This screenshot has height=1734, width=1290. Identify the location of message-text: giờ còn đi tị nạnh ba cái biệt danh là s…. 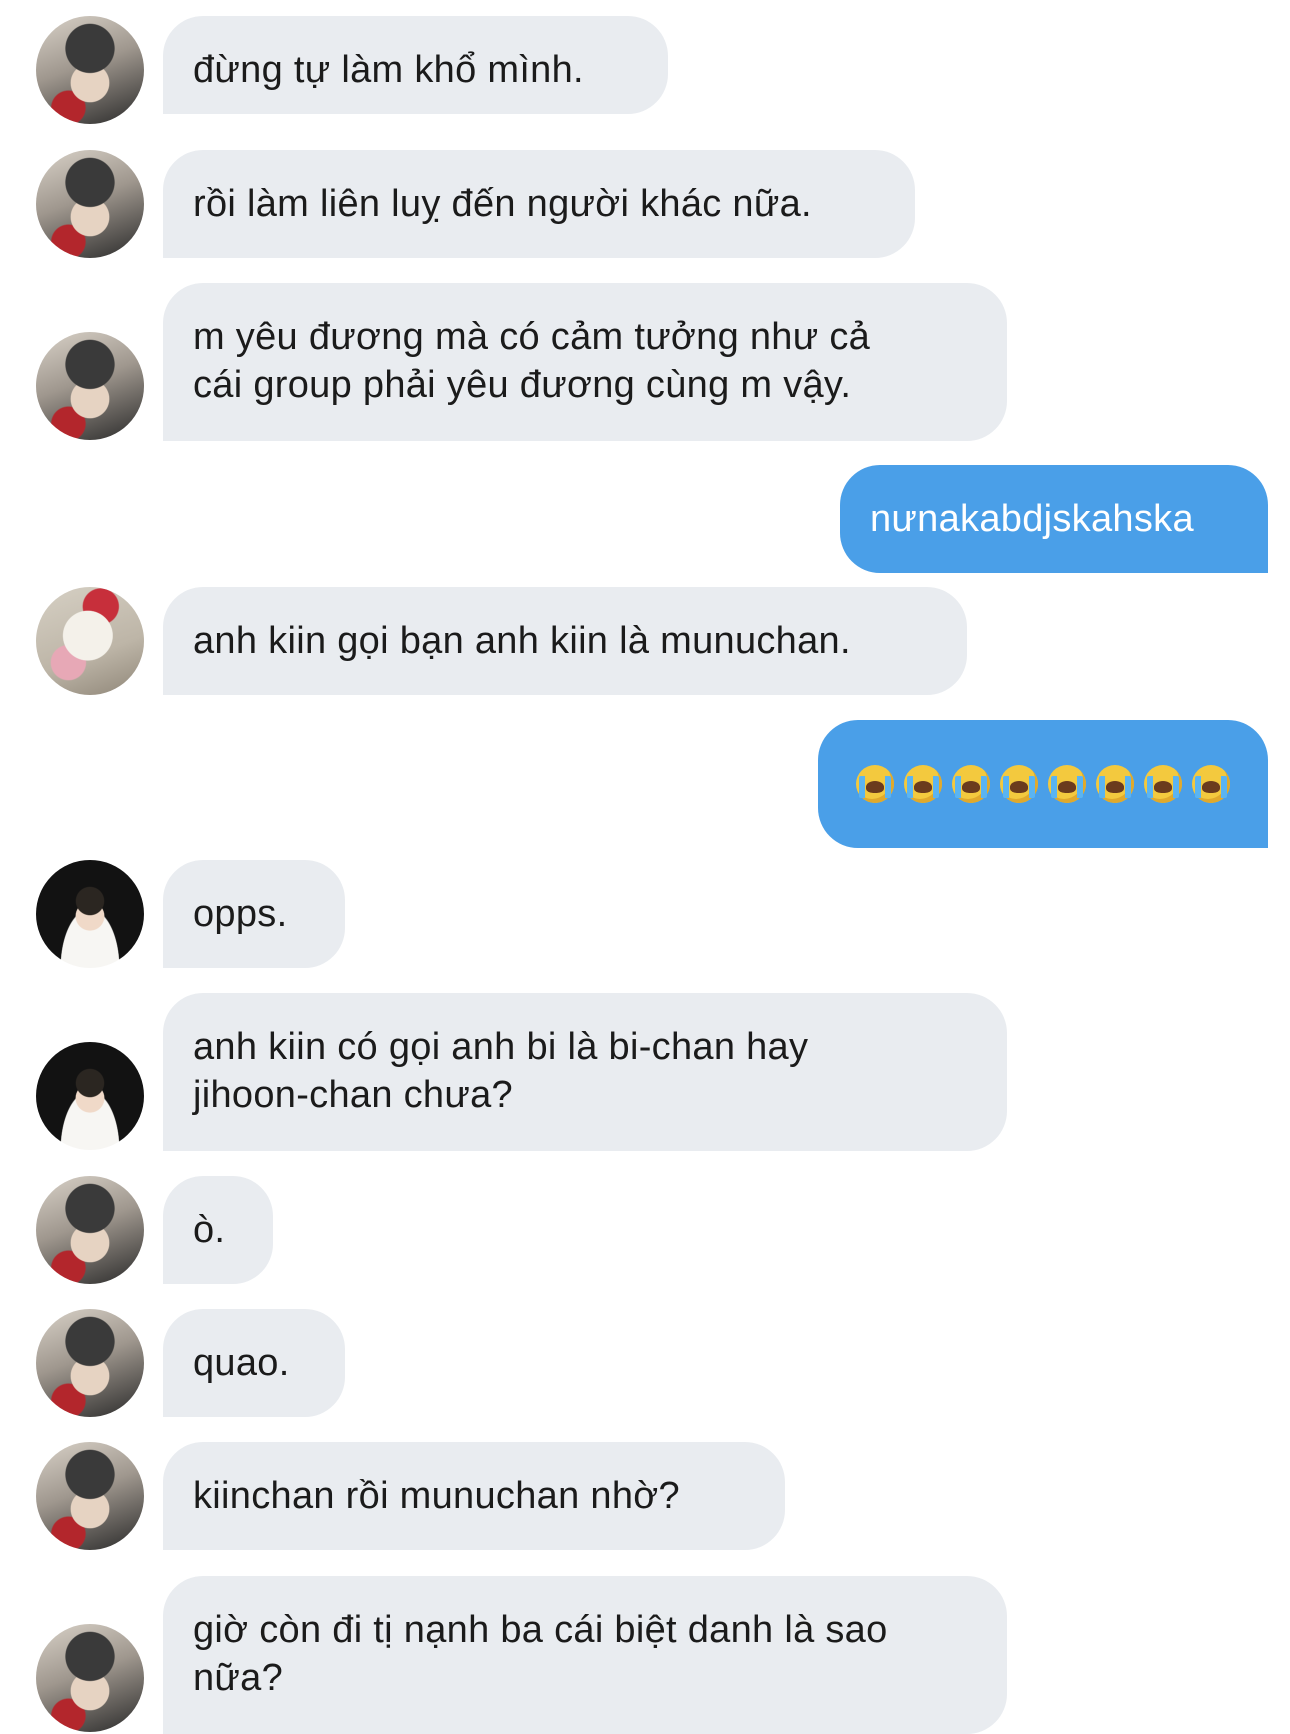
(540, 1654).